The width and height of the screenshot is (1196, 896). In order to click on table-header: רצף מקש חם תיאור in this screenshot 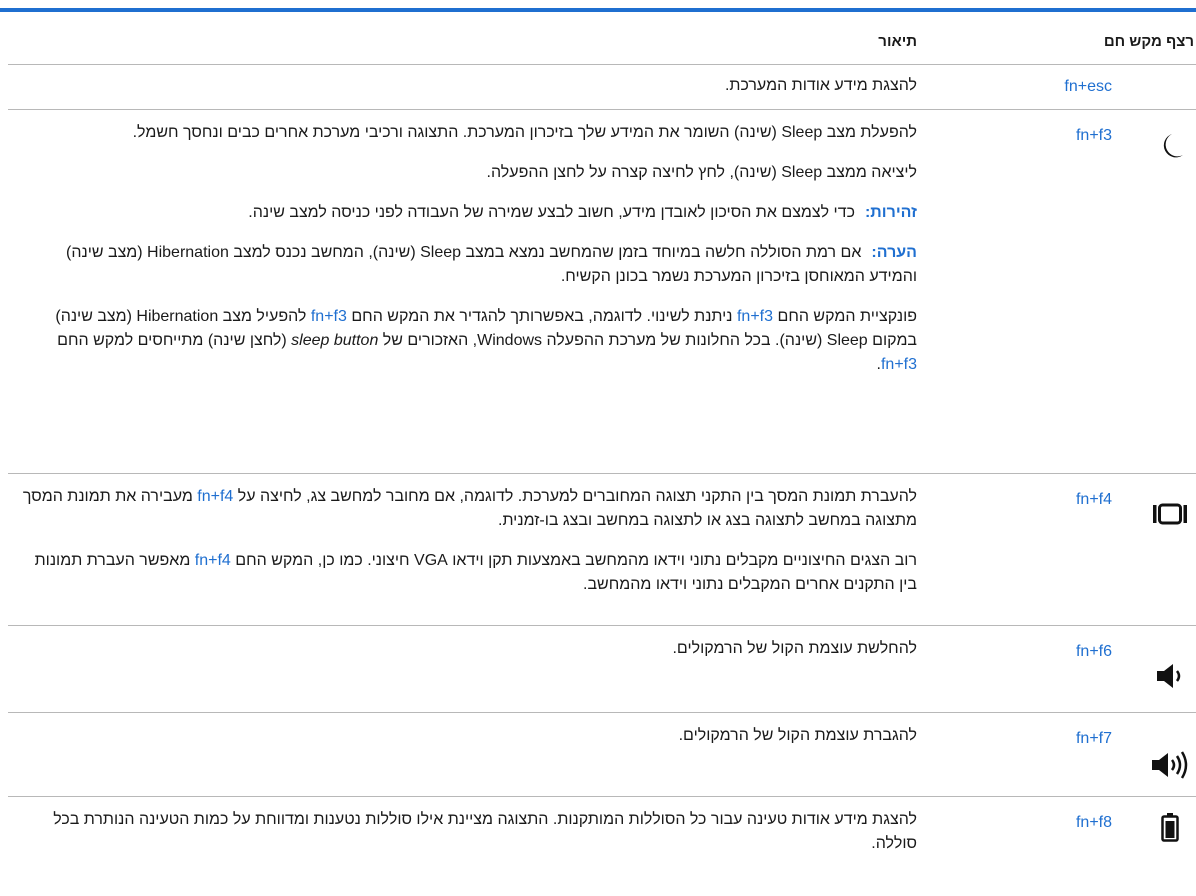, I will do `click(602, 38)`.